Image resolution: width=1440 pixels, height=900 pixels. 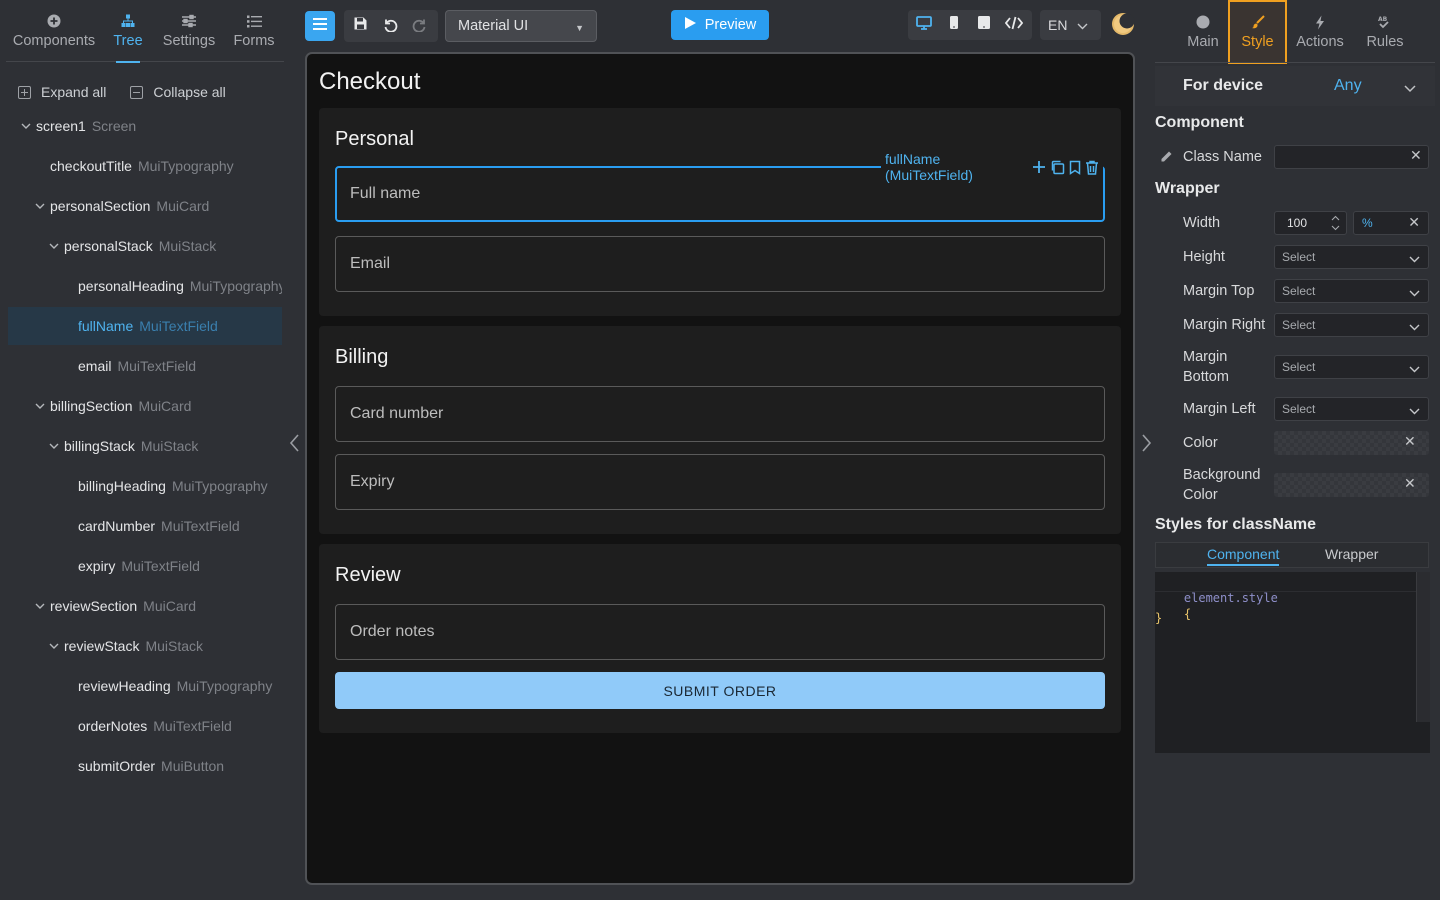 I want to click on preview-button: Preview, so click(x=720, y=25).